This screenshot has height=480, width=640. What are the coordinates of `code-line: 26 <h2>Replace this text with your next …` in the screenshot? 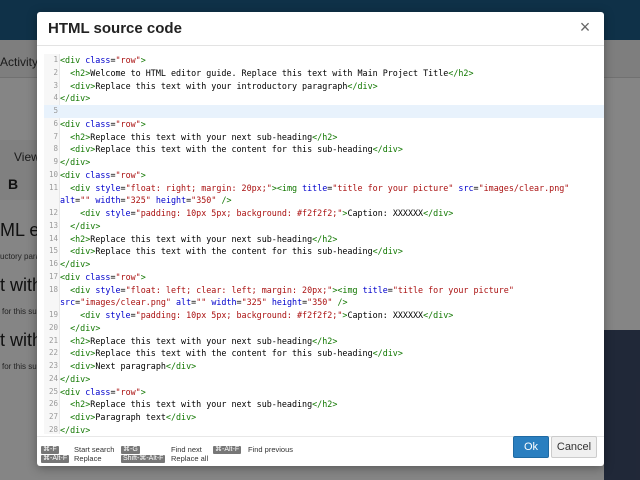 It's located at (324, 404).